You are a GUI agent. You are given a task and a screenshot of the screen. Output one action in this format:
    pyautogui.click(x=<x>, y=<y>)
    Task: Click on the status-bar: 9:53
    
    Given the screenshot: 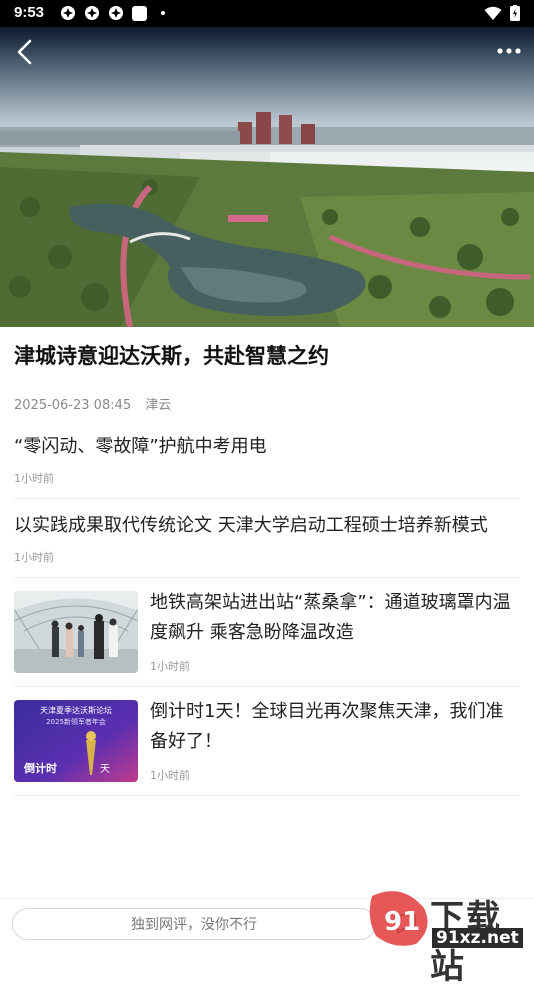 What is the action you would take?
    pyautogui.click(x=267, y=13)
    